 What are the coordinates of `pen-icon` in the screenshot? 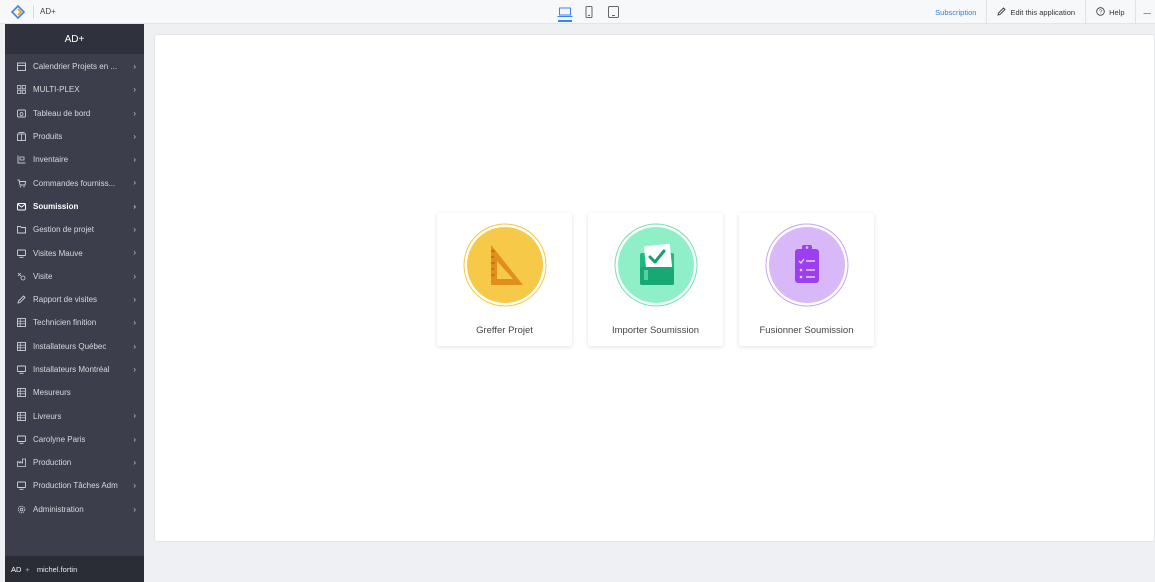 It's located at (21, 300).